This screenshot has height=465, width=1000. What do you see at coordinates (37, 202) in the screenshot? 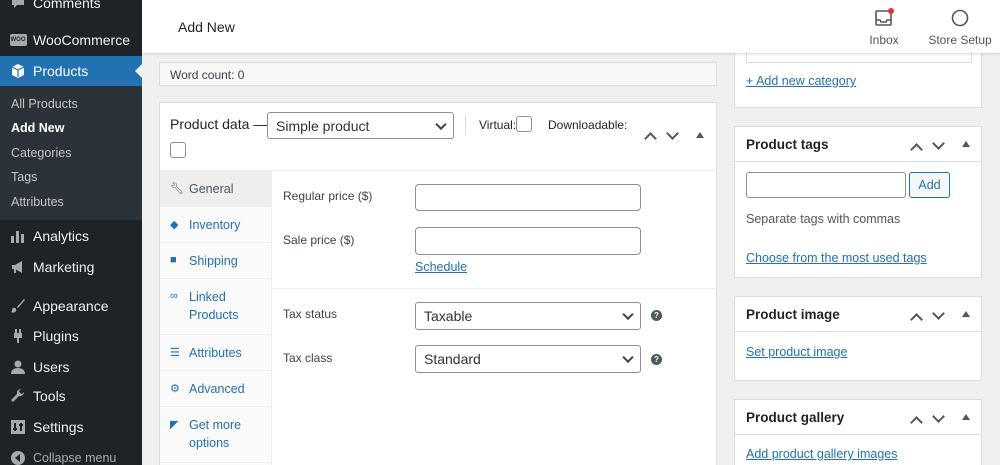
I see `submenu-attributes: Attributes` at bounding box center [37, 202].